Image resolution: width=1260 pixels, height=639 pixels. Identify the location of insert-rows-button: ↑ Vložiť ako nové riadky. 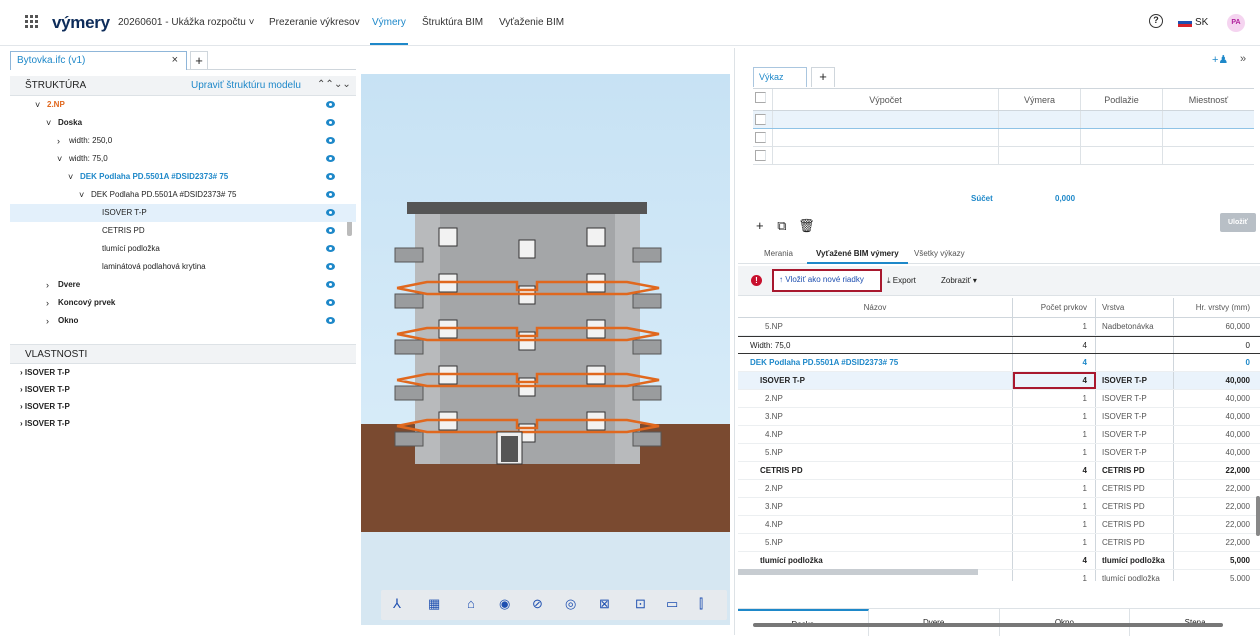
(827, 280).